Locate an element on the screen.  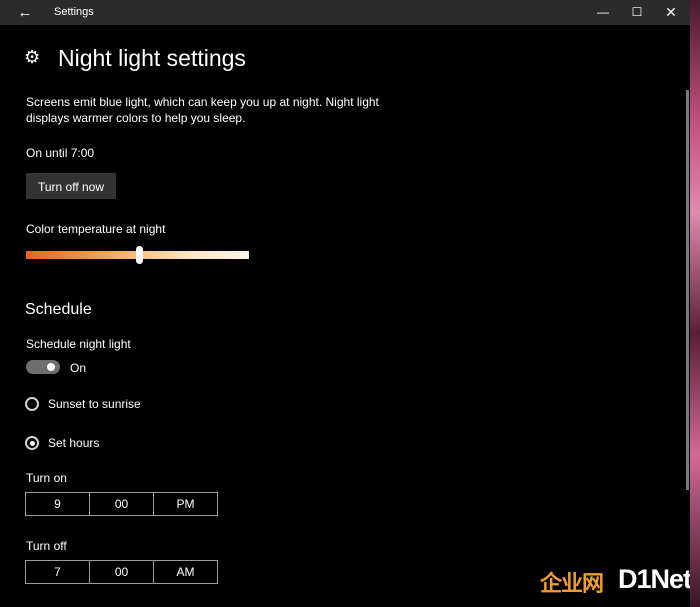
title-bar: ← Settings — ☐ ✕ is located at coordinates (345, 12).